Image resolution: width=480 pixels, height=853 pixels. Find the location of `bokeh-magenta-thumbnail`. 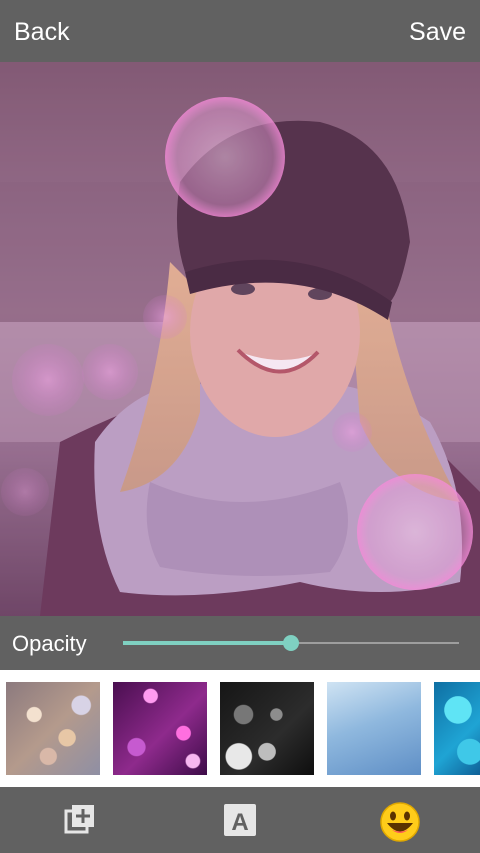

bokeh-magenta-thumbnail is located at coordinates (160, 728).